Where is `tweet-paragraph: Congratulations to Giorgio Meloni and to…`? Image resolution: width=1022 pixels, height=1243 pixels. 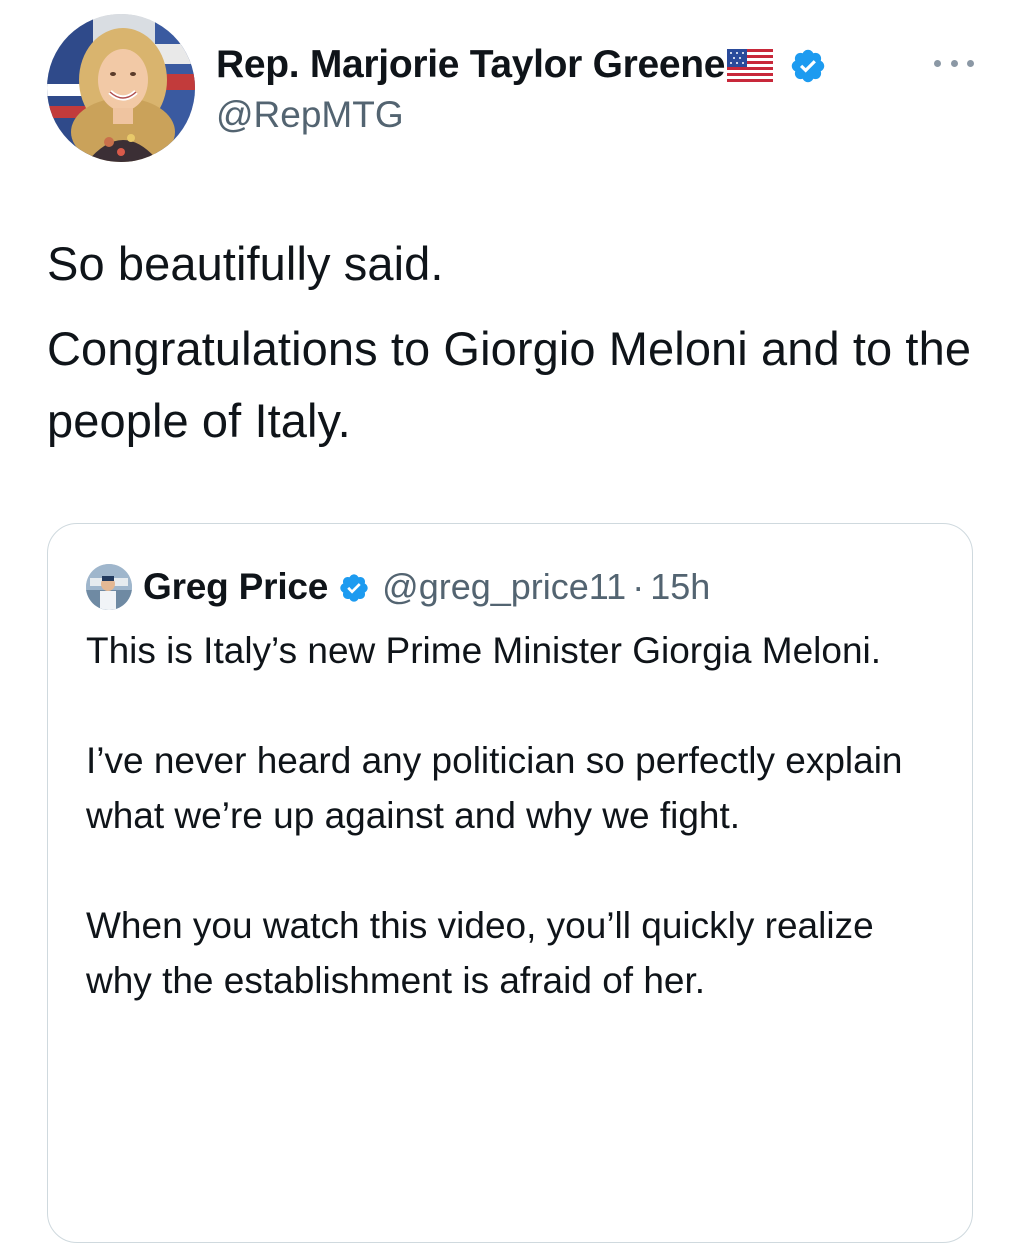 tweet-paragraph: Congratulations to Giorgio Meloni and to… is located at coordinates (509, 384).